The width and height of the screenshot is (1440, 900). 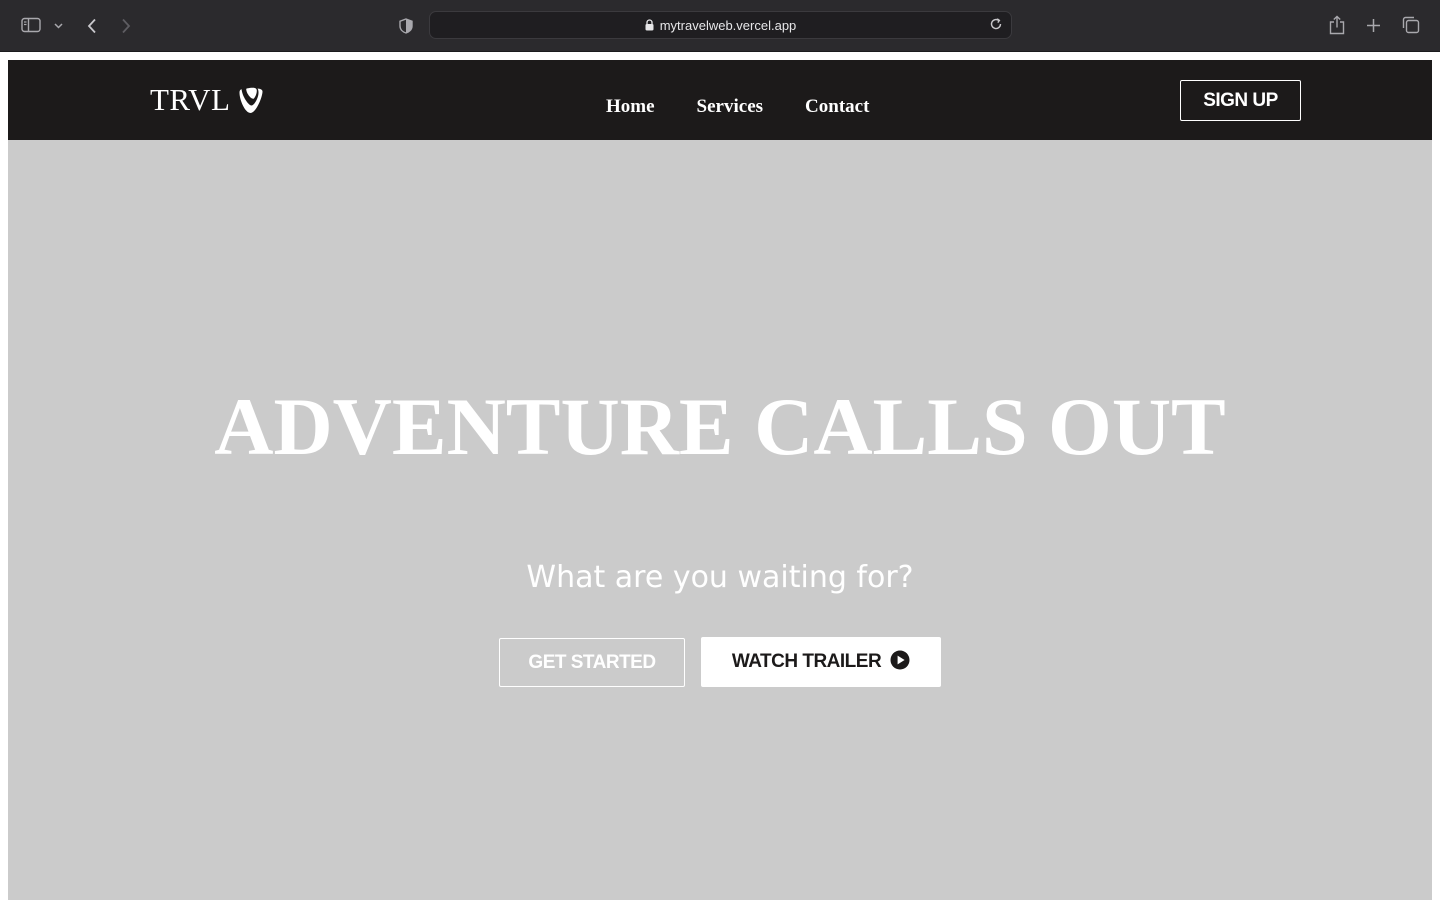 I want to click on sidebar-icon, so click(x=31, y=25).